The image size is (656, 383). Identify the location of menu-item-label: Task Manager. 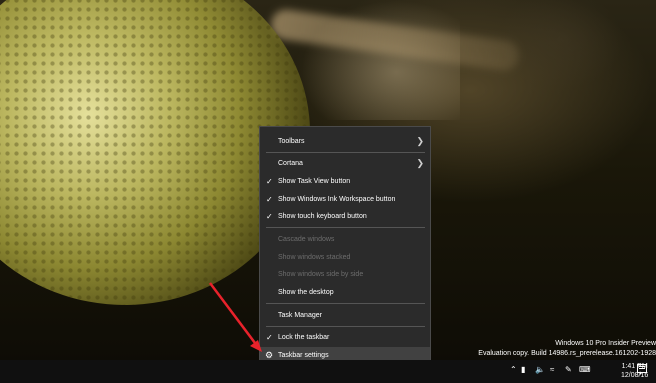
(300, 315).